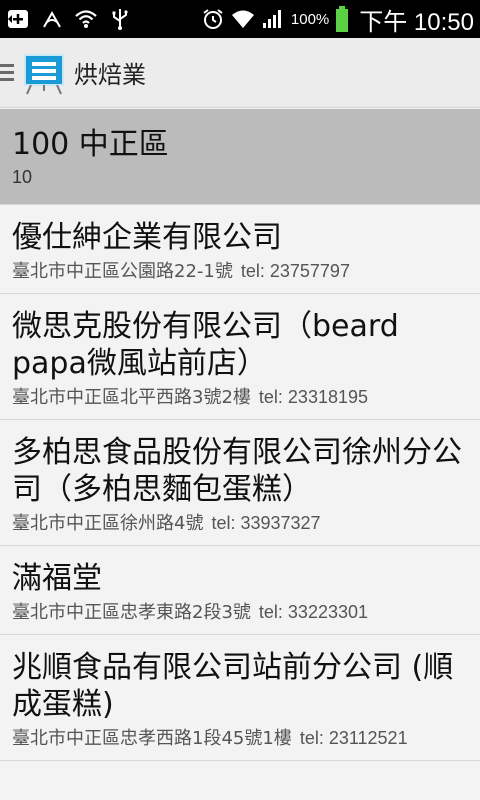  What do you see at coordinates (416, 22) in the screenshot?
I see `clock: 下午 10:50` at bounding box center [416, 22].